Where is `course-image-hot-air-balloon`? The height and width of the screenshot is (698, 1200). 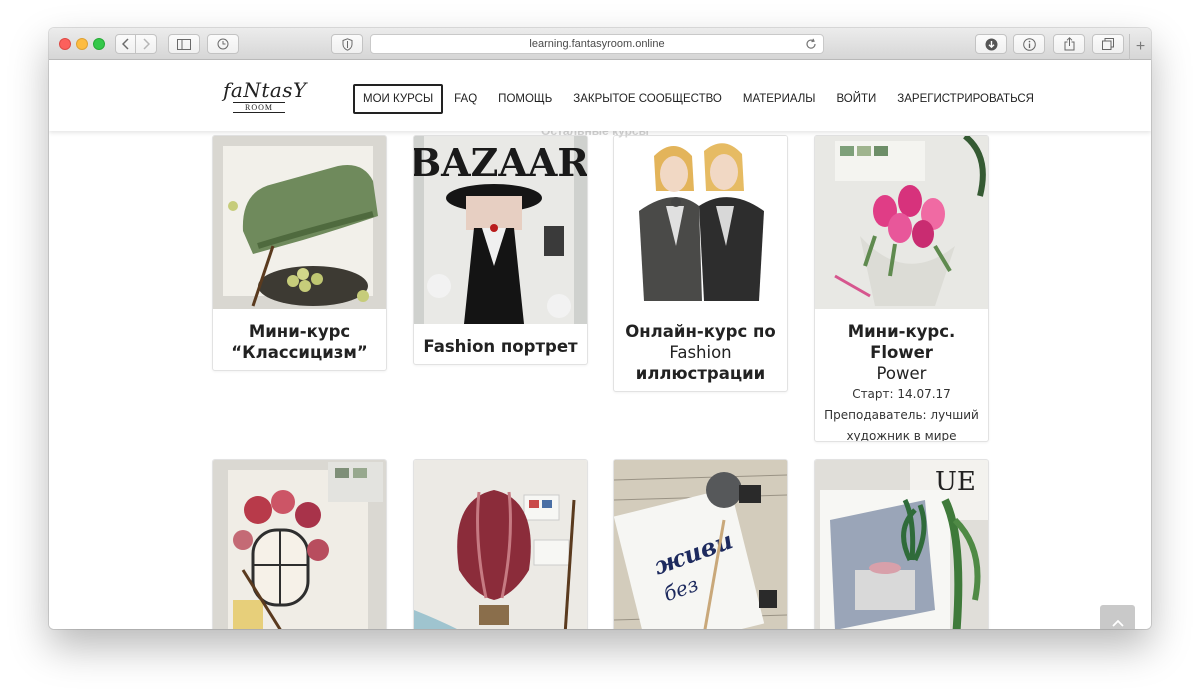 course-image-hot-air-balloon is located at coordinates (500, 544).